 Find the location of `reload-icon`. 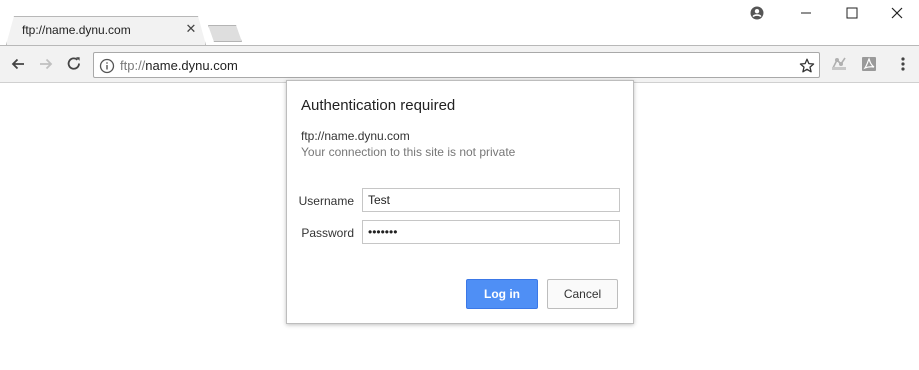

reload-icon is located at coordinates (74, 64).